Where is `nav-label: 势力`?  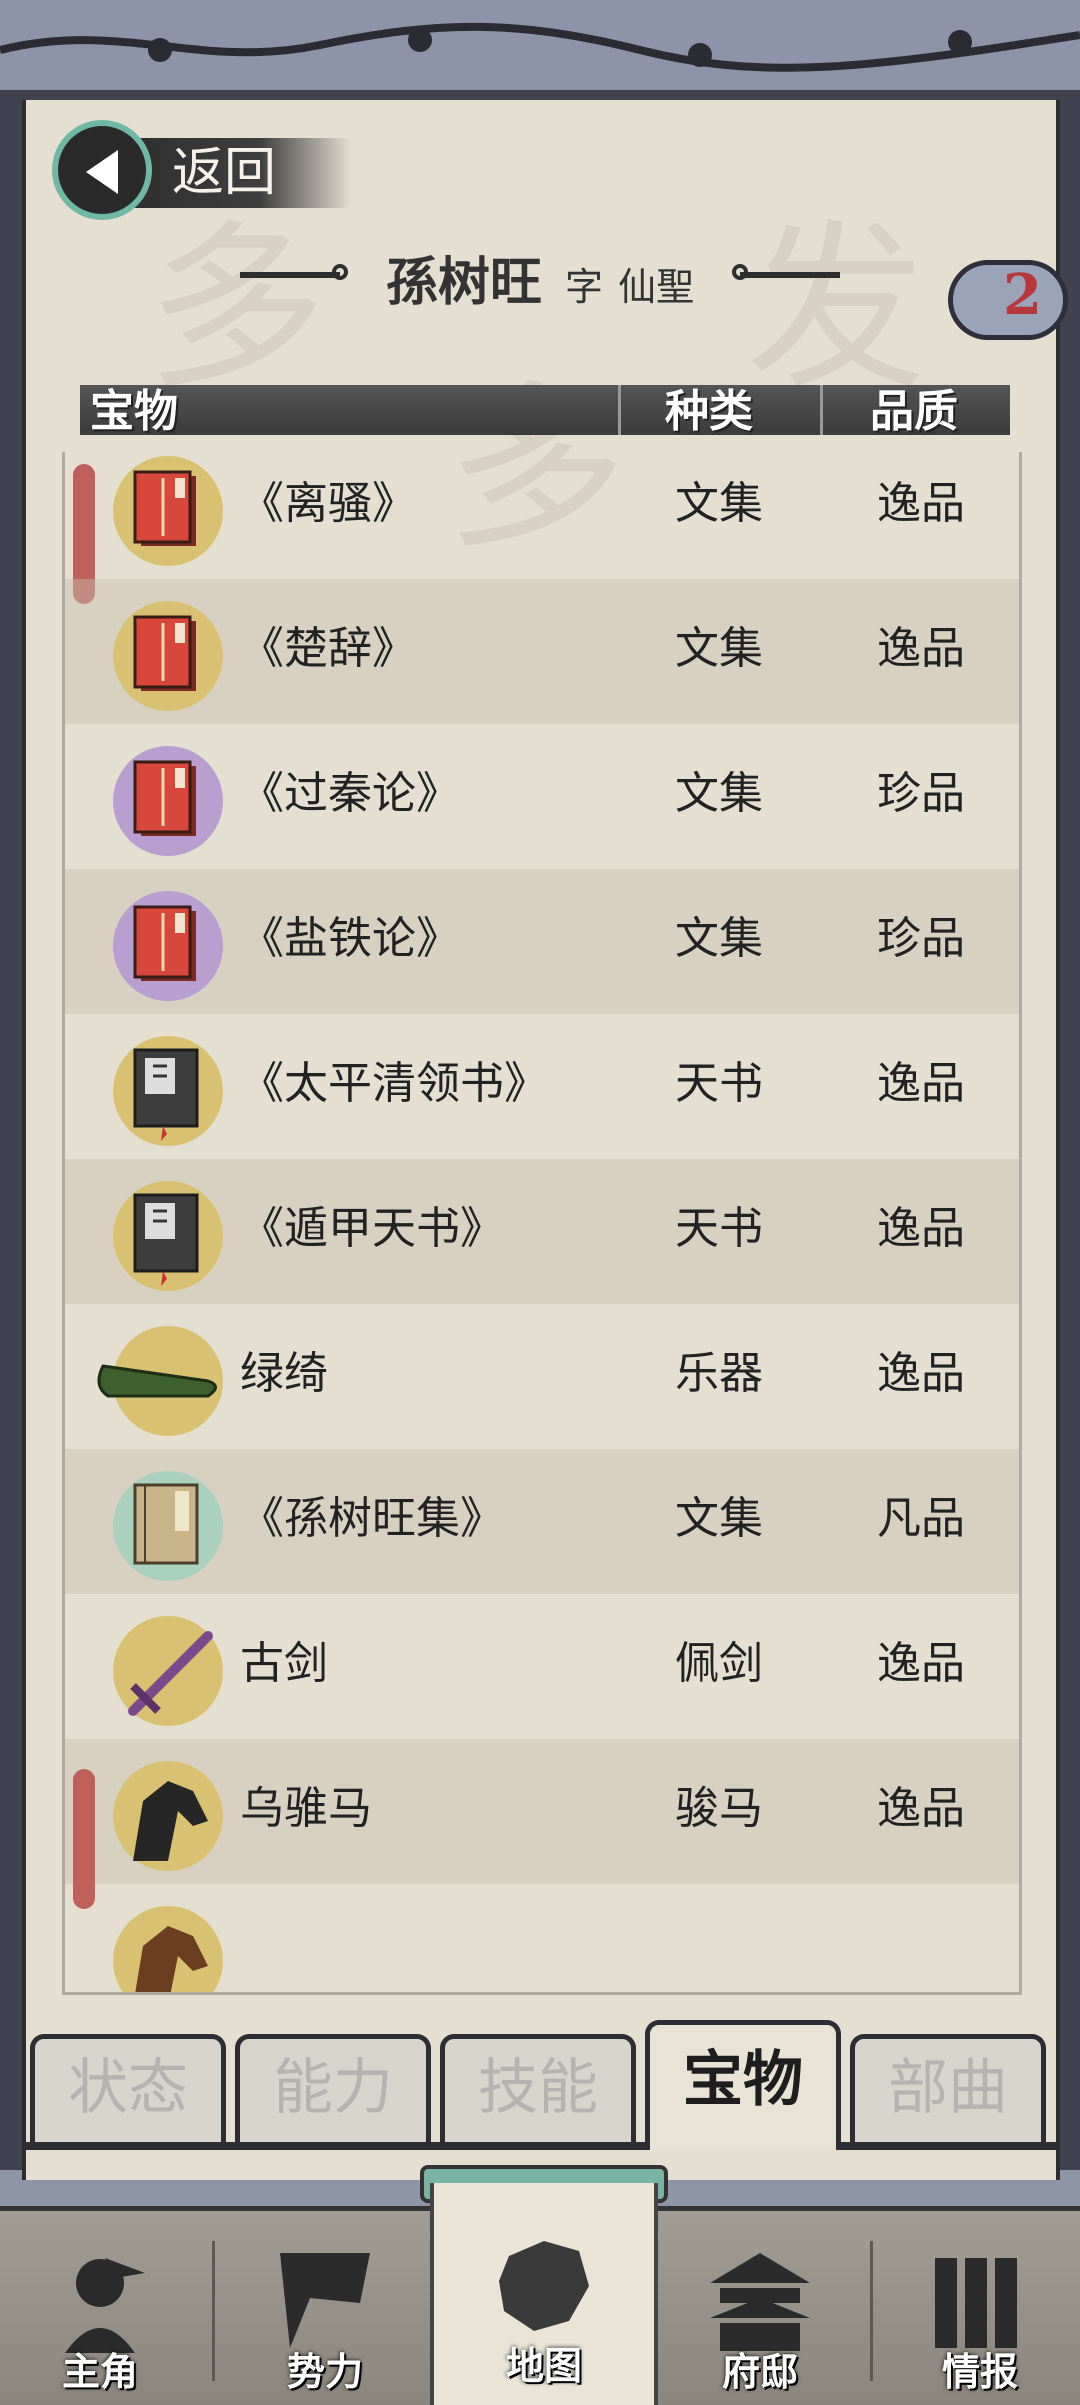
nav-label: 势力 is located at coordinates (324, 2371).